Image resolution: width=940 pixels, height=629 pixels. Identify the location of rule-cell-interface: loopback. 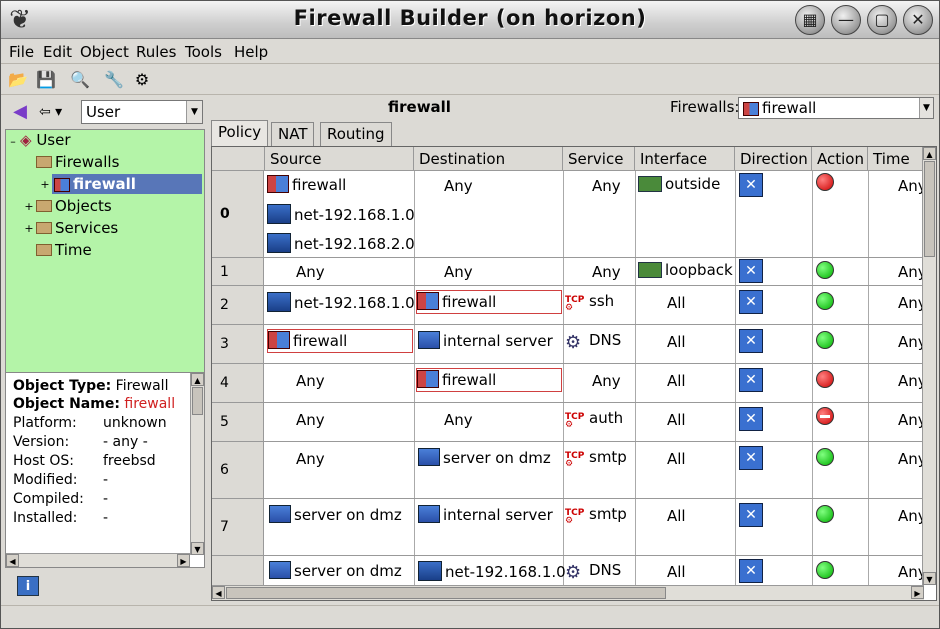
(685, 270).